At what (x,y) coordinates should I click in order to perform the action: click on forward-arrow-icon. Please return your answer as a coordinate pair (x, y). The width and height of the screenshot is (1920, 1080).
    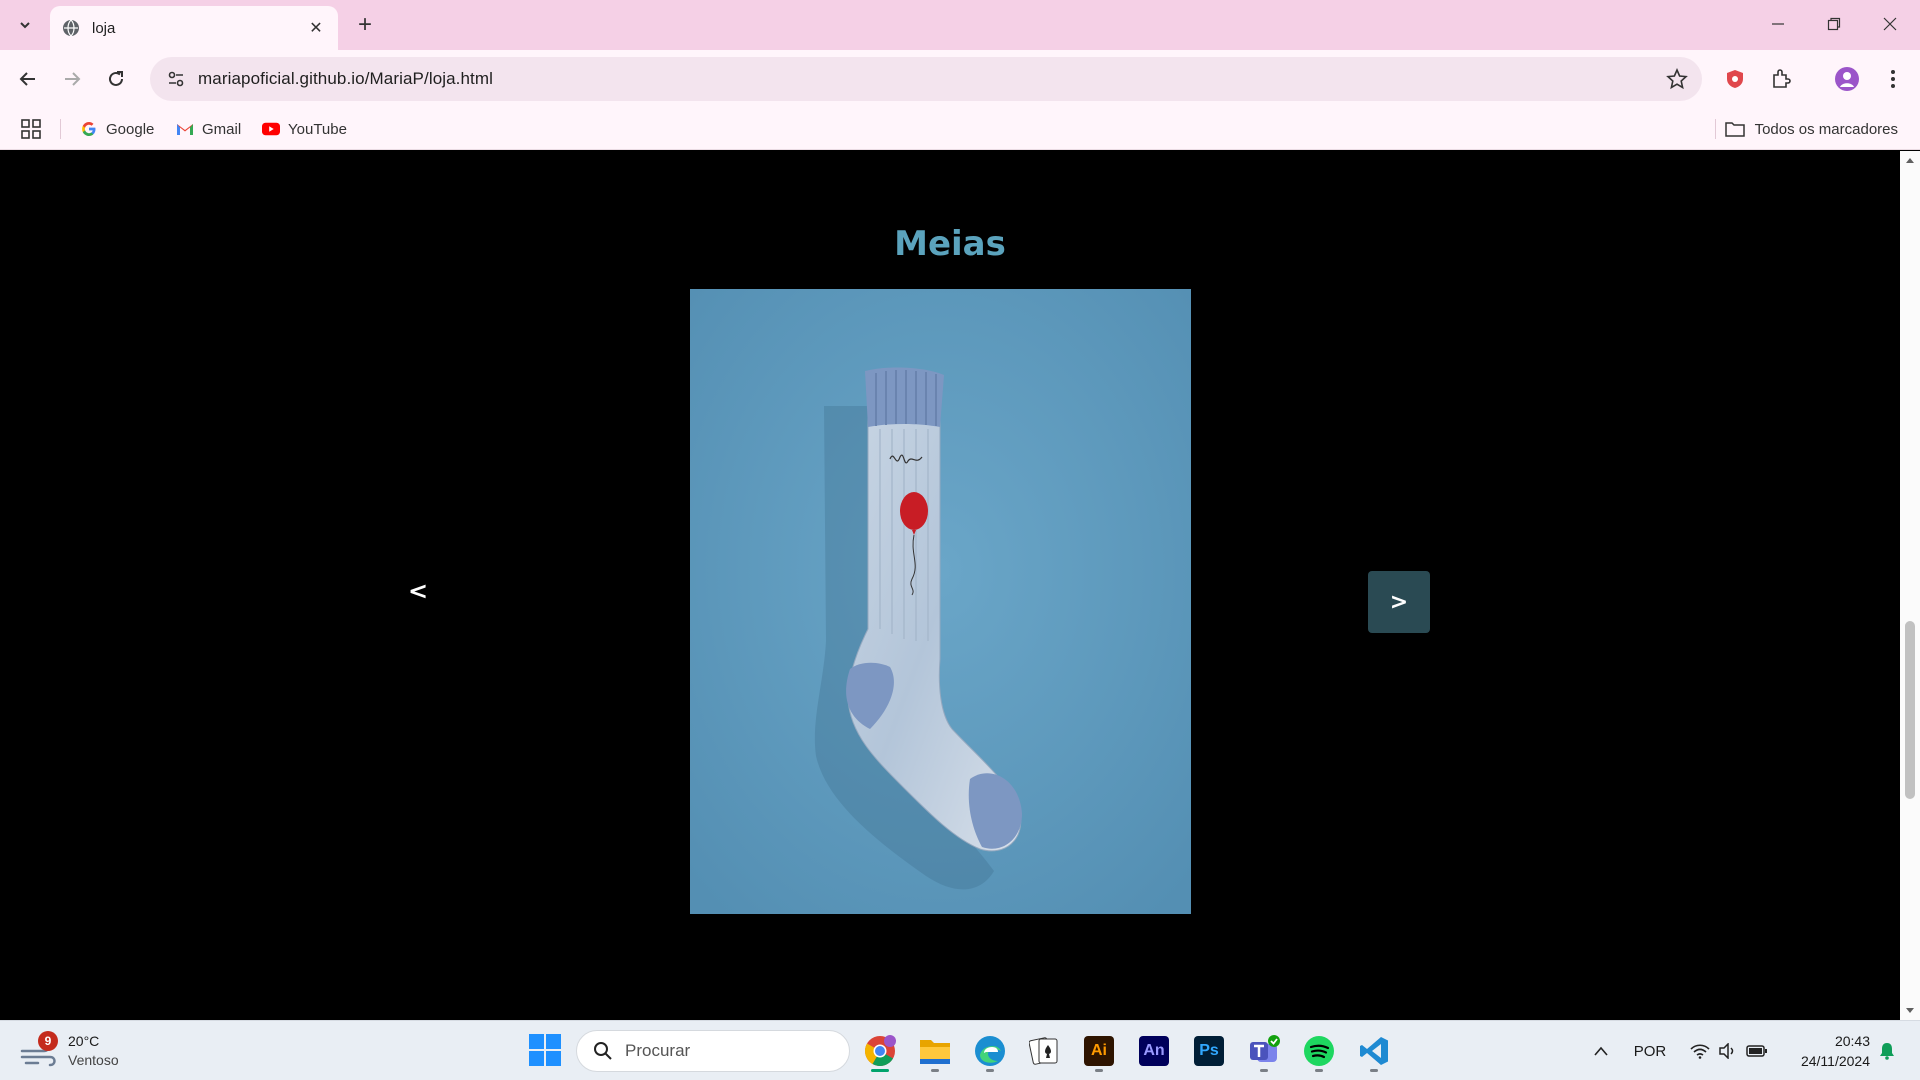
    Looking at the image, I should click on (73, 79).